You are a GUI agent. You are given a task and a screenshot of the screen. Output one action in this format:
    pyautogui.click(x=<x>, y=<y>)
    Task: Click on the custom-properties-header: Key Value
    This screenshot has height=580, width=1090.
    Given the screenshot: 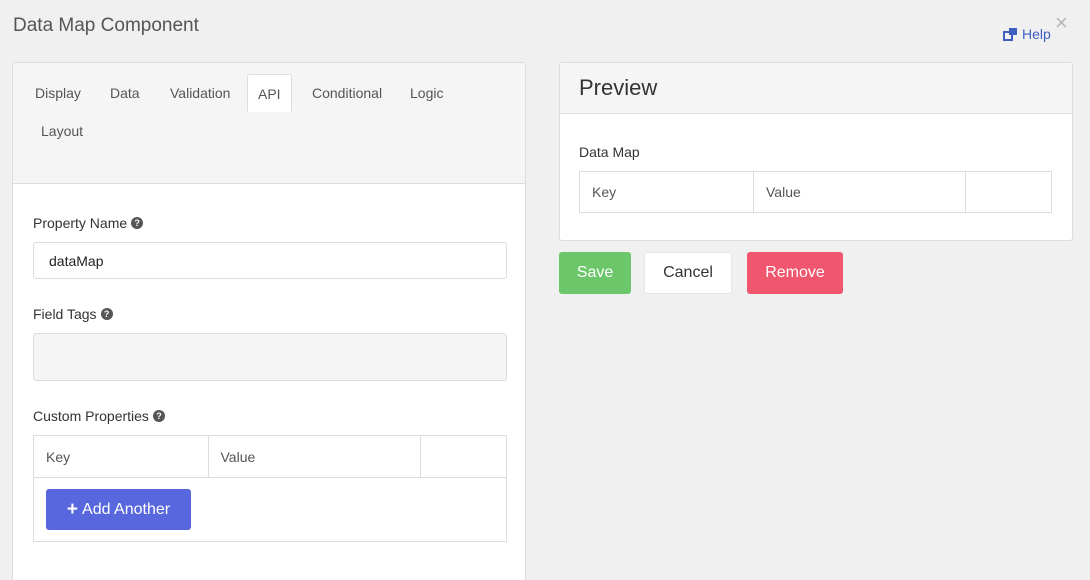 What is the action you would take?
    pyautogui.click(x=270, y=457)
    